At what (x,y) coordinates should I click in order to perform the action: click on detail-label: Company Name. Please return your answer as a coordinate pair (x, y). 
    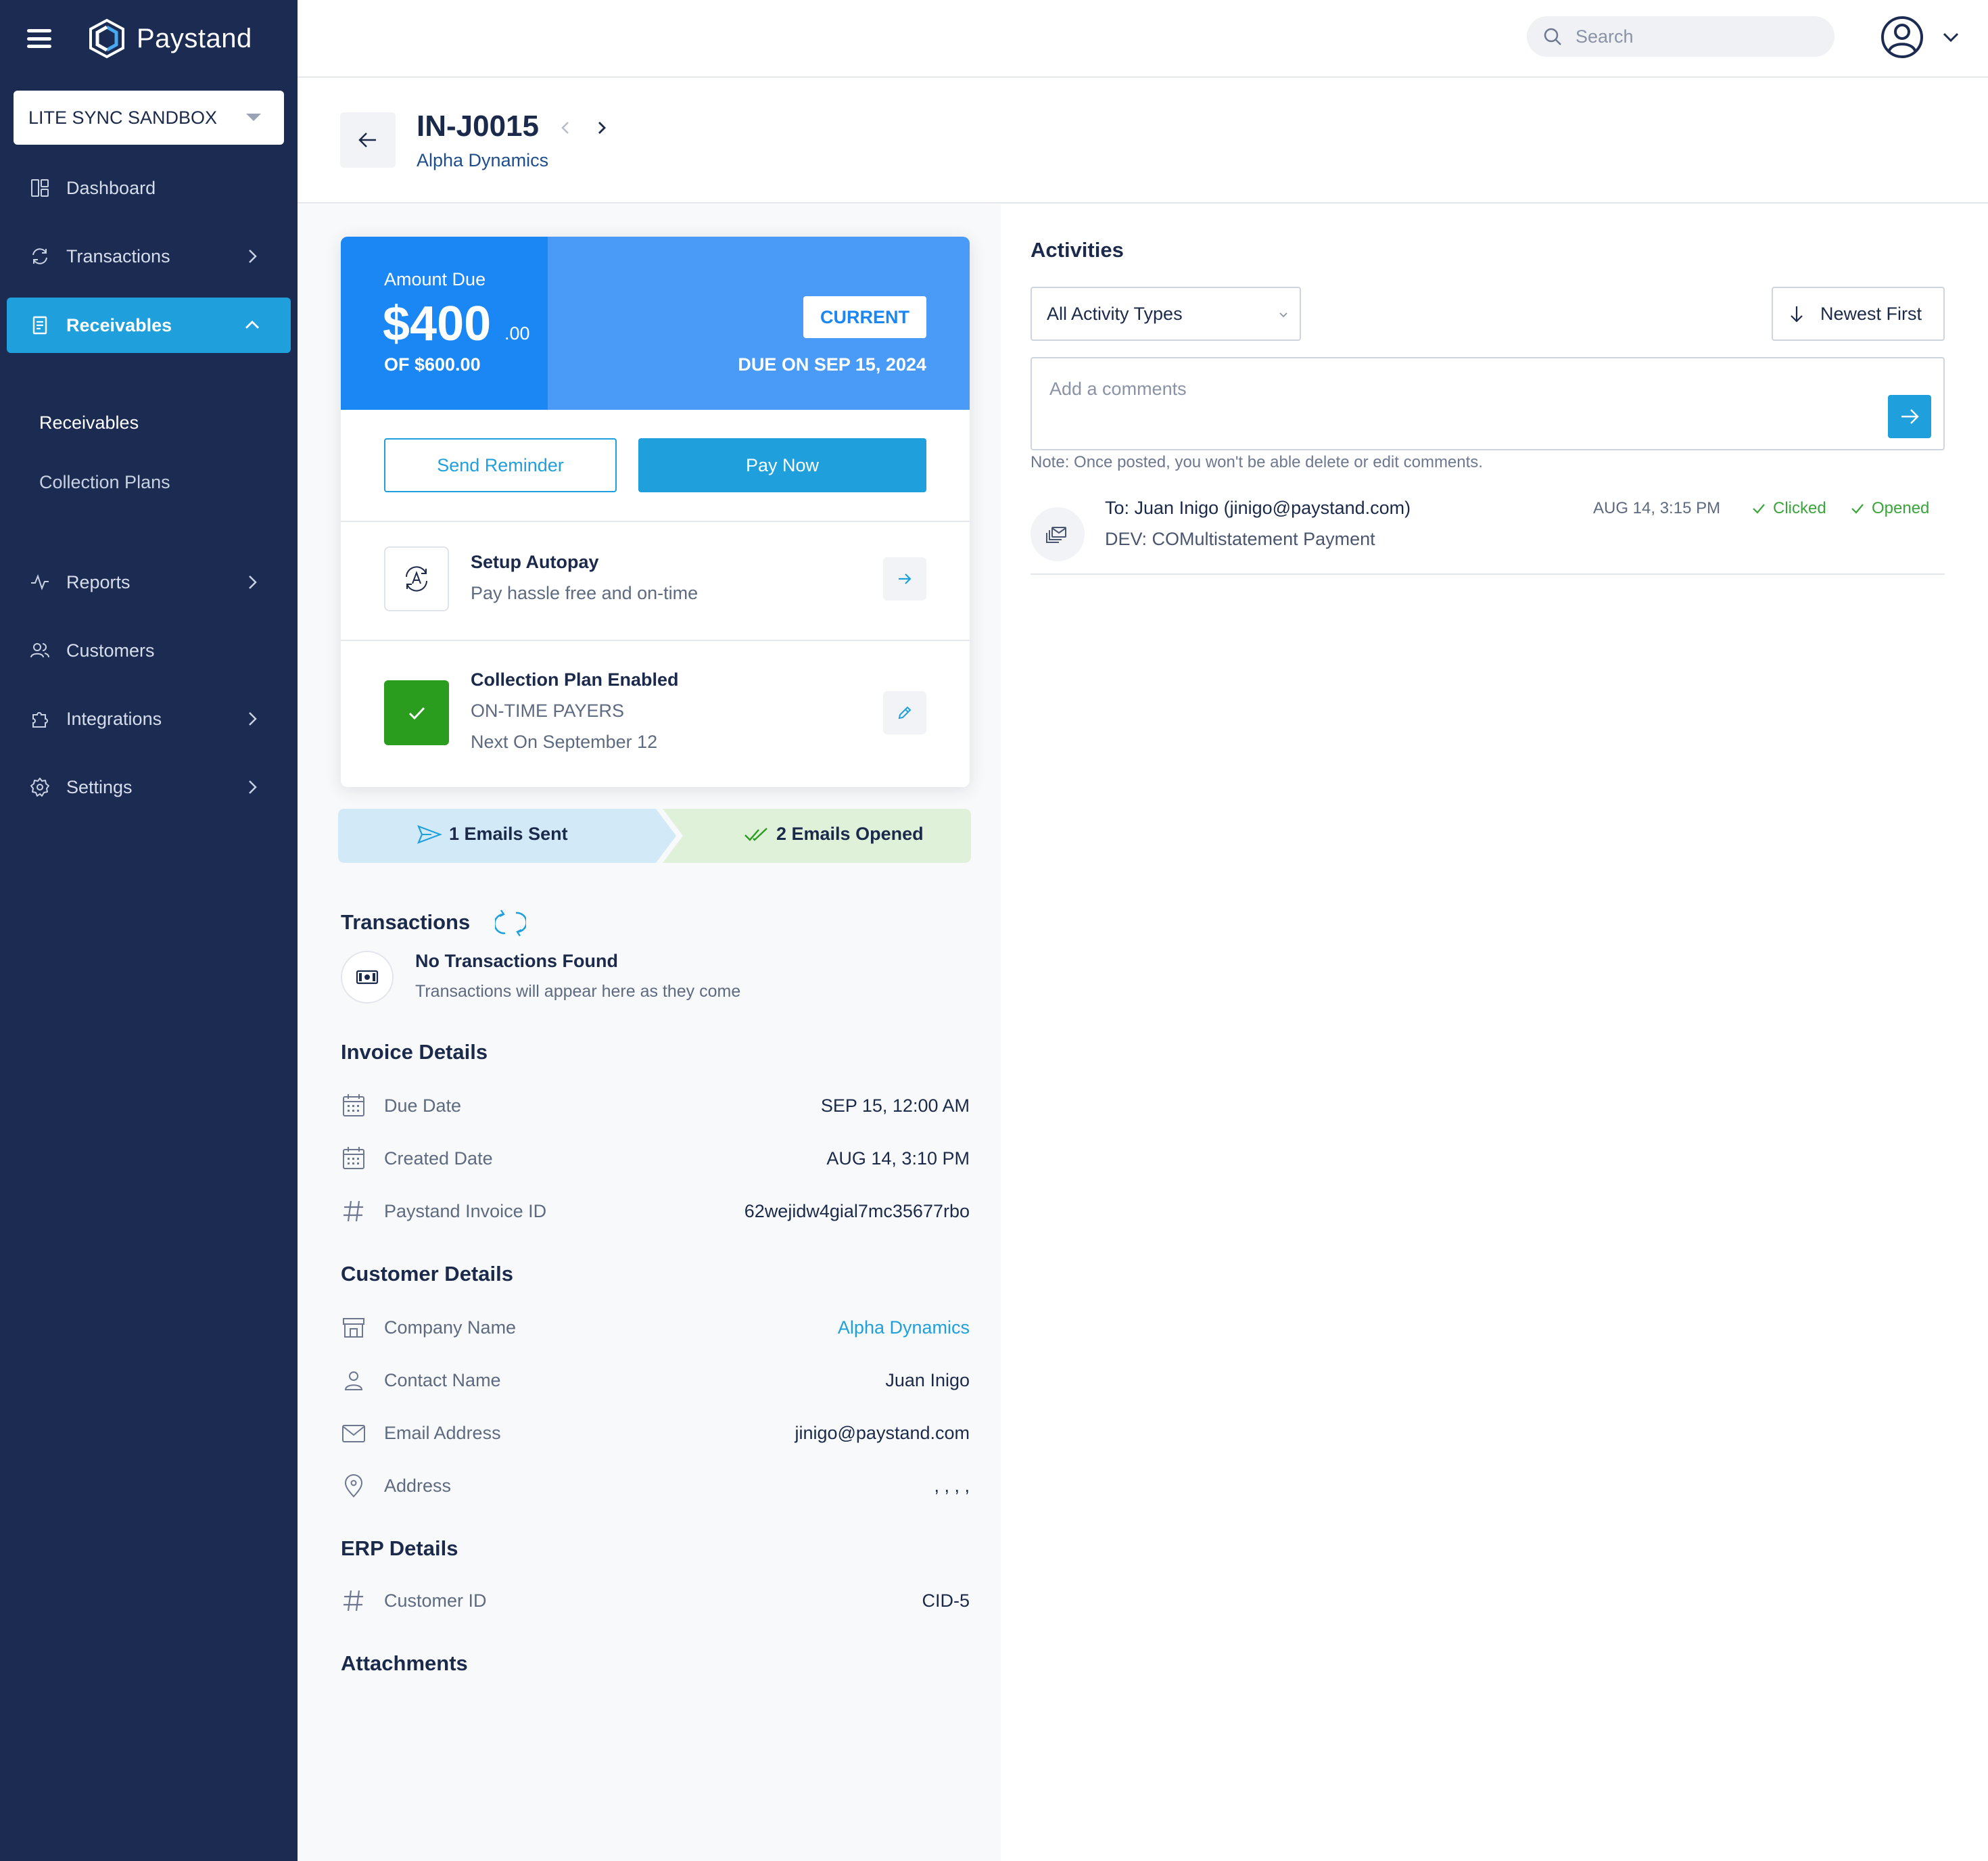
    Looking at the image, I should click on (451, 1328).